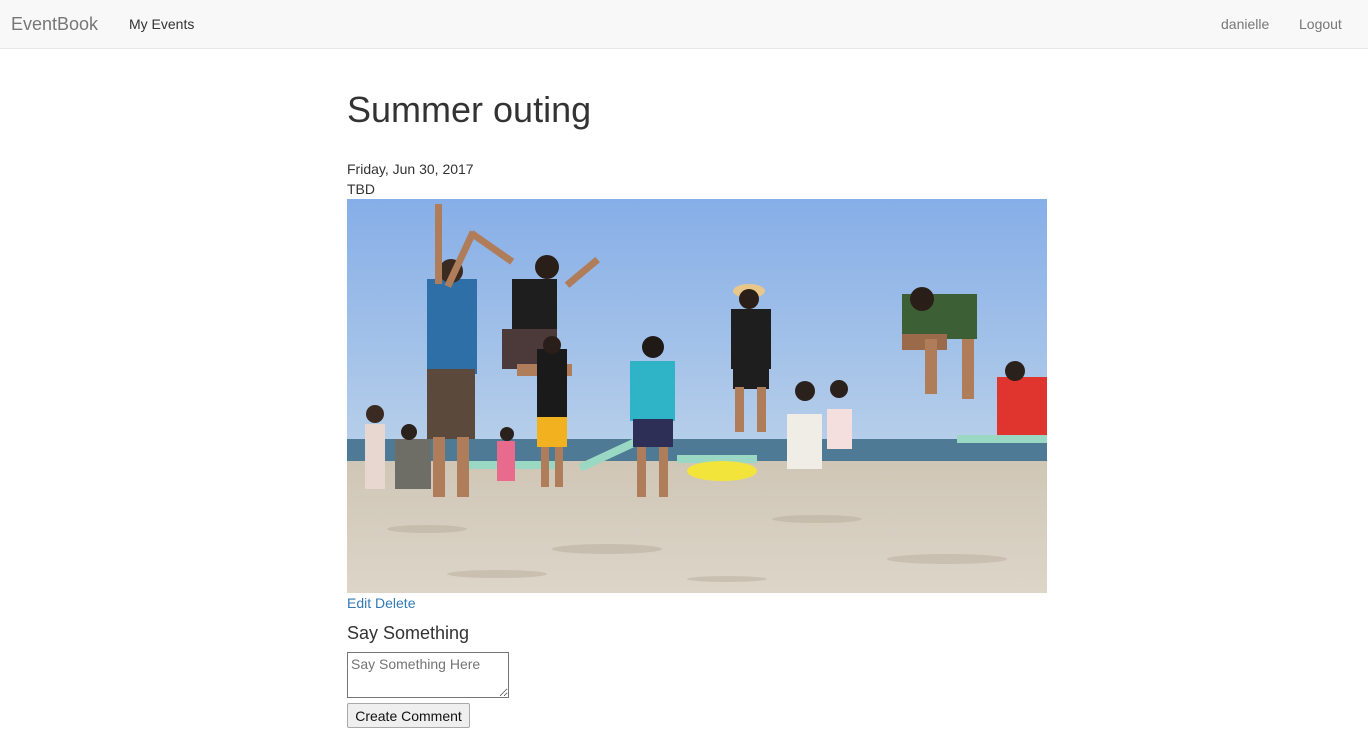 This screenshot has height=744, width=1368. I want to click on create-comment-button: Create Comment, so click(408, 715).